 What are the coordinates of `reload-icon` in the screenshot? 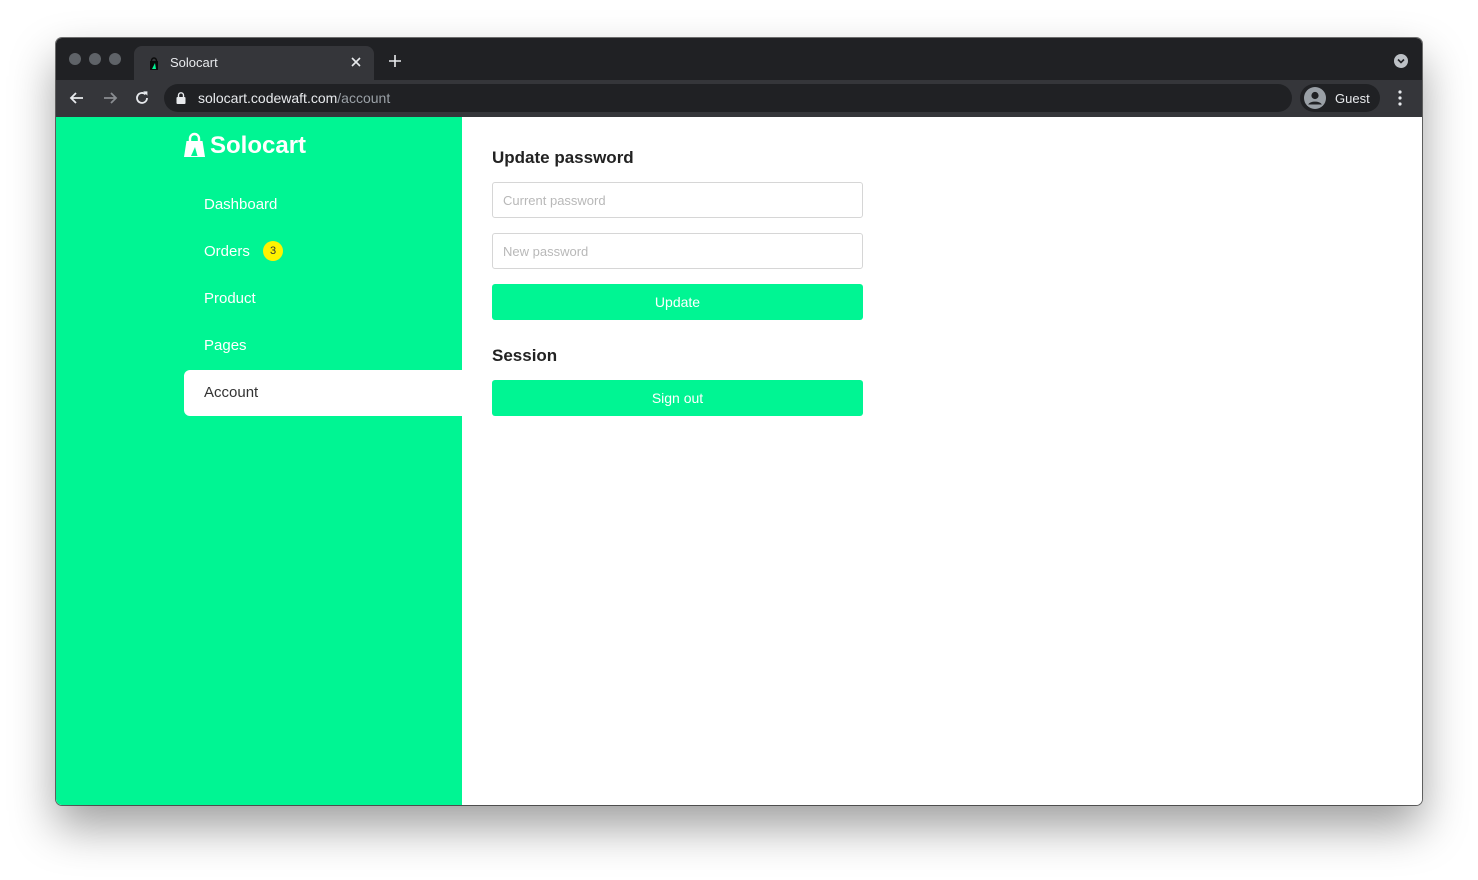 It's located at (142, 98).